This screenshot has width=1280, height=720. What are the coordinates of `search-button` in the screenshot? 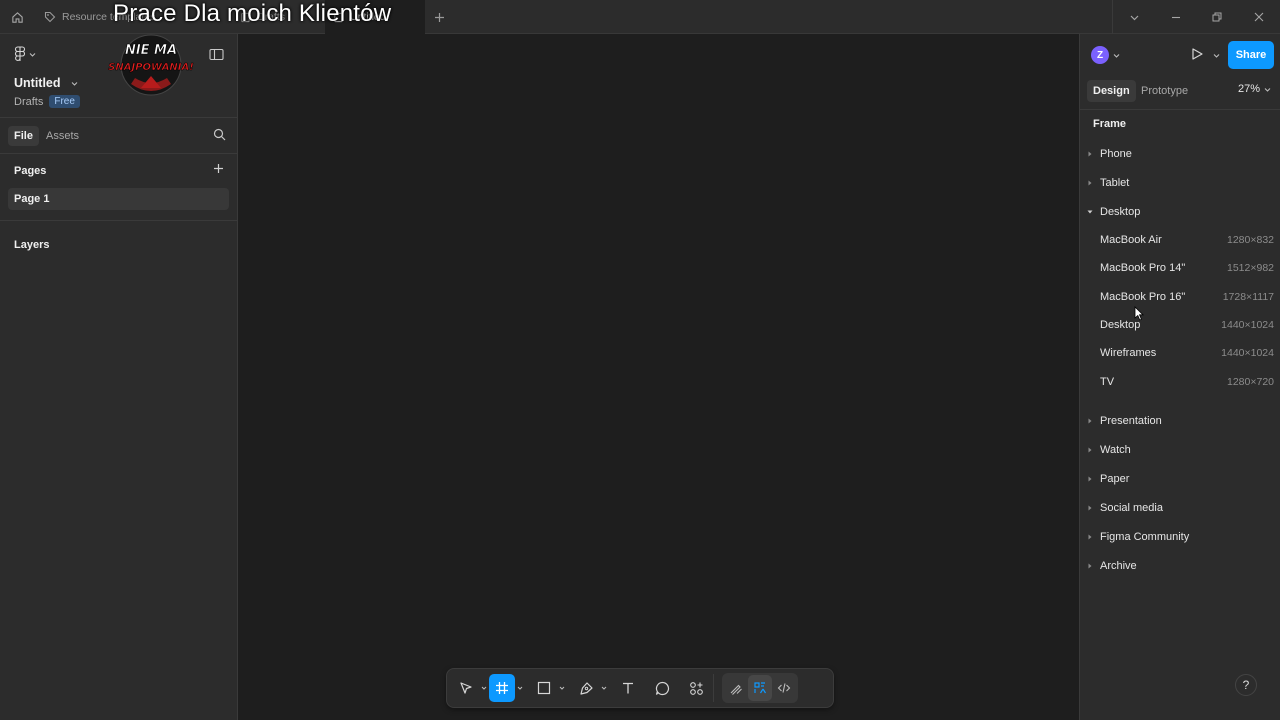 It's located at (219, 136).